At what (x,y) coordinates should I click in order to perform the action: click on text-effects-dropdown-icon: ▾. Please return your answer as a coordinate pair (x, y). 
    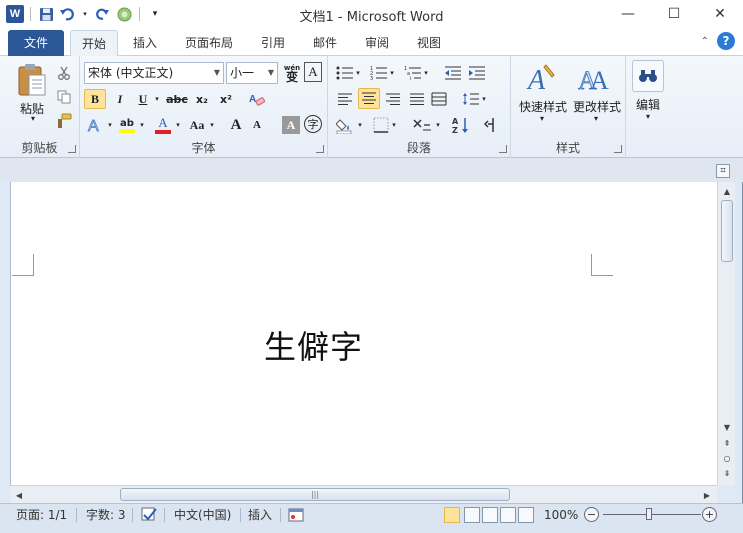
    Looking at the image, I should click on (110, 125).